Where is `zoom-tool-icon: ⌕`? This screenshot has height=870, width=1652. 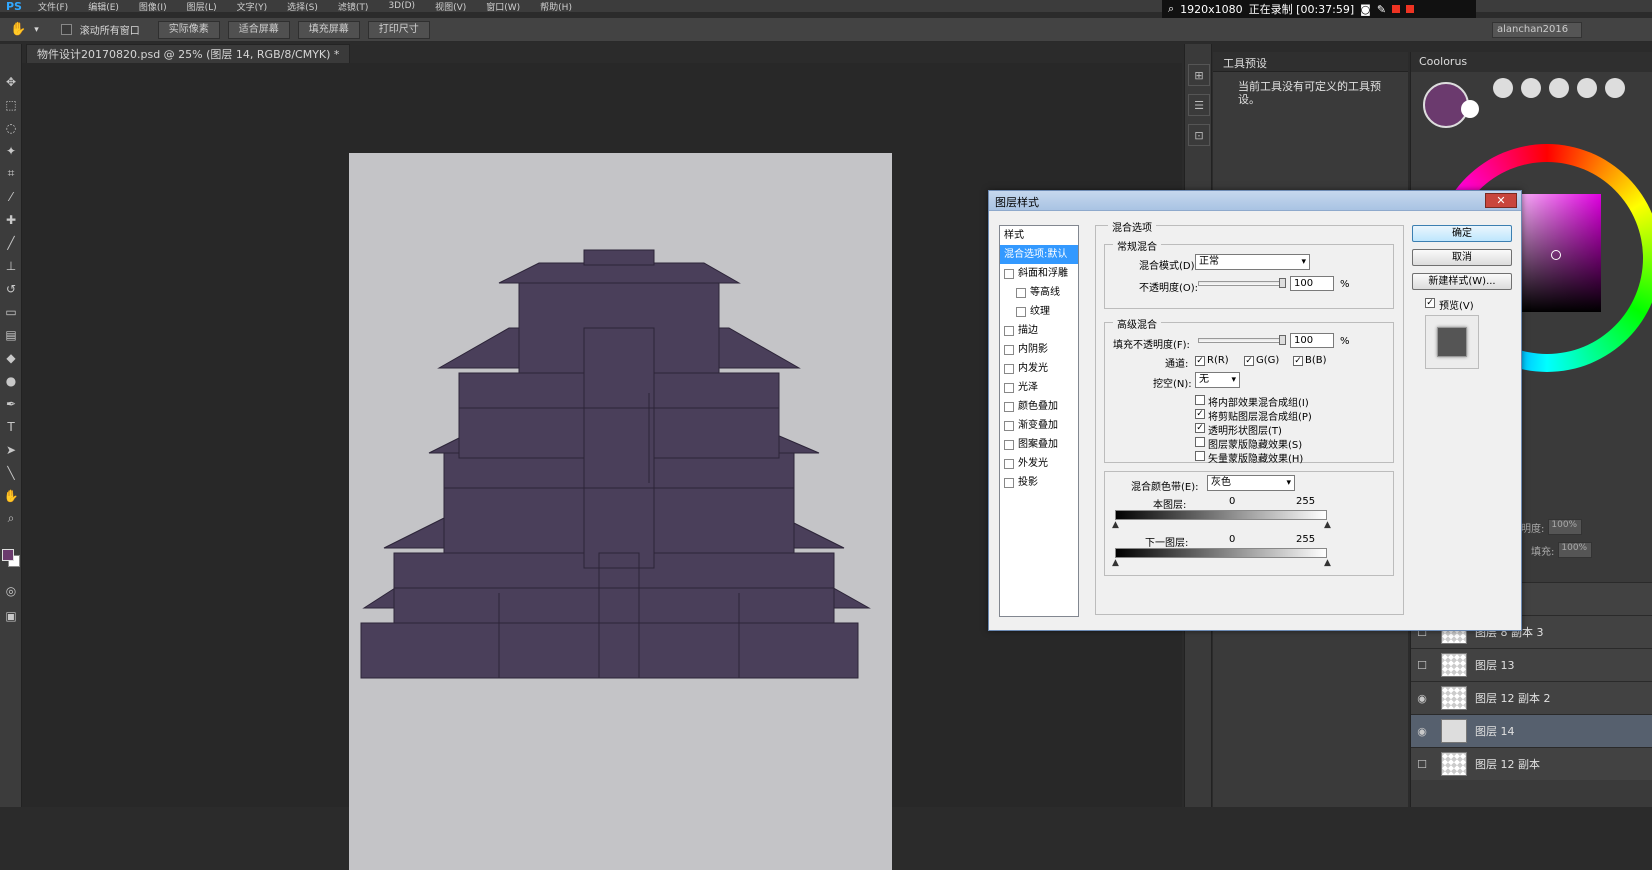 zoom-tool-icon: ⌕ is located at coordinates (11, 518).